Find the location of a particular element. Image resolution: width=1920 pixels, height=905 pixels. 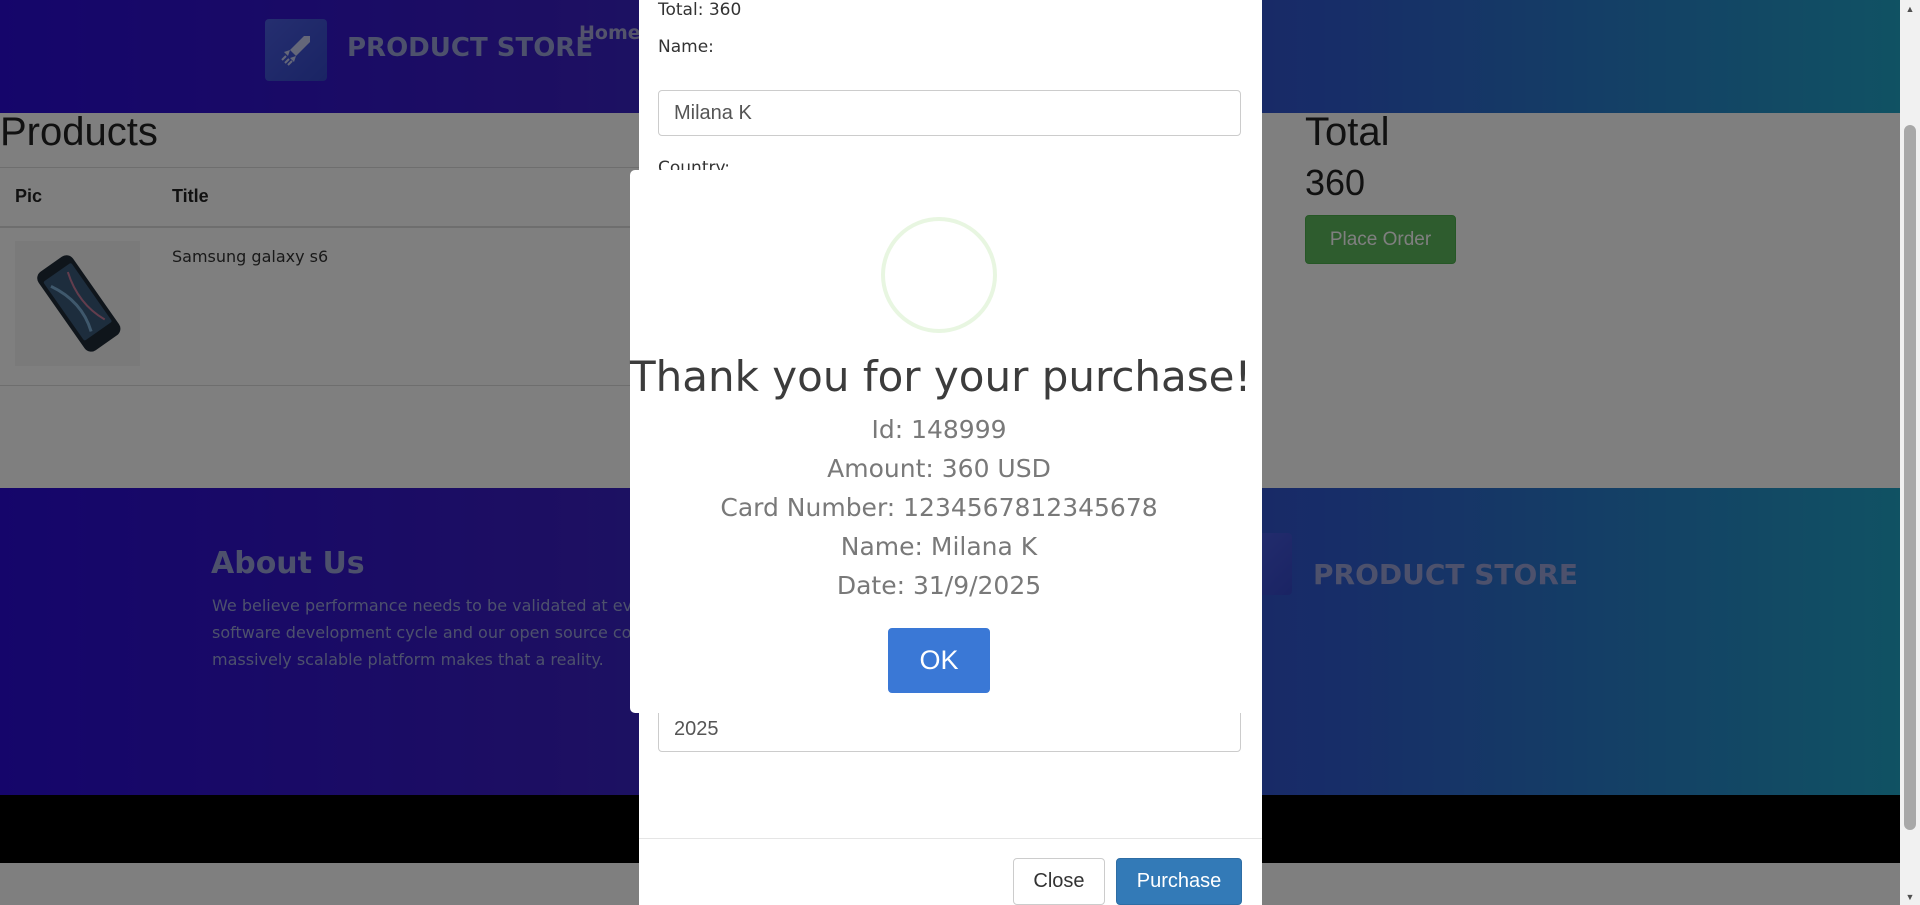

name-label: Name: is located at coordinates (686, 47).